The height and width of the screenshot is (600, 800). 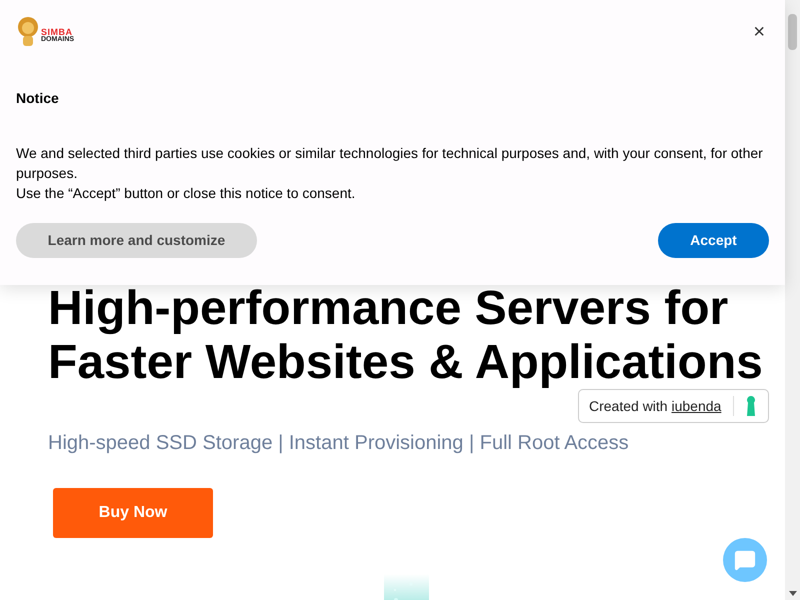 I want to click on chat-button, so click(x=745, y=560).